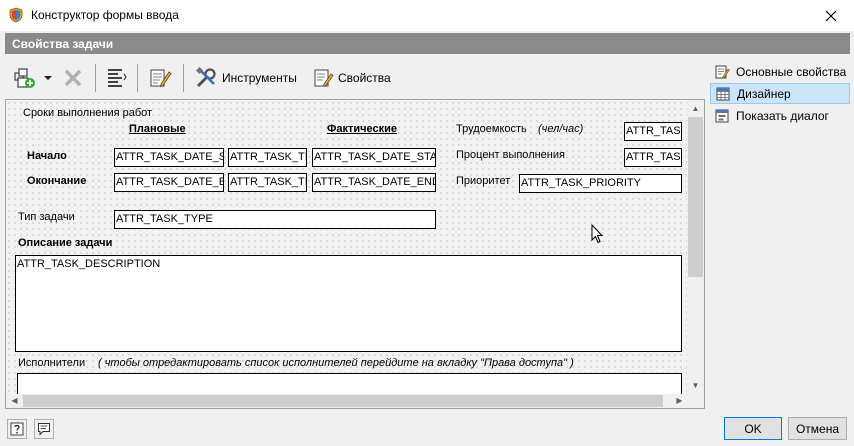 The width and height of the screenshot is (854, 446). Describe the element at coordinates (362, 129) in the screenshot. I see `col-actual-label: Фактические` at that location.